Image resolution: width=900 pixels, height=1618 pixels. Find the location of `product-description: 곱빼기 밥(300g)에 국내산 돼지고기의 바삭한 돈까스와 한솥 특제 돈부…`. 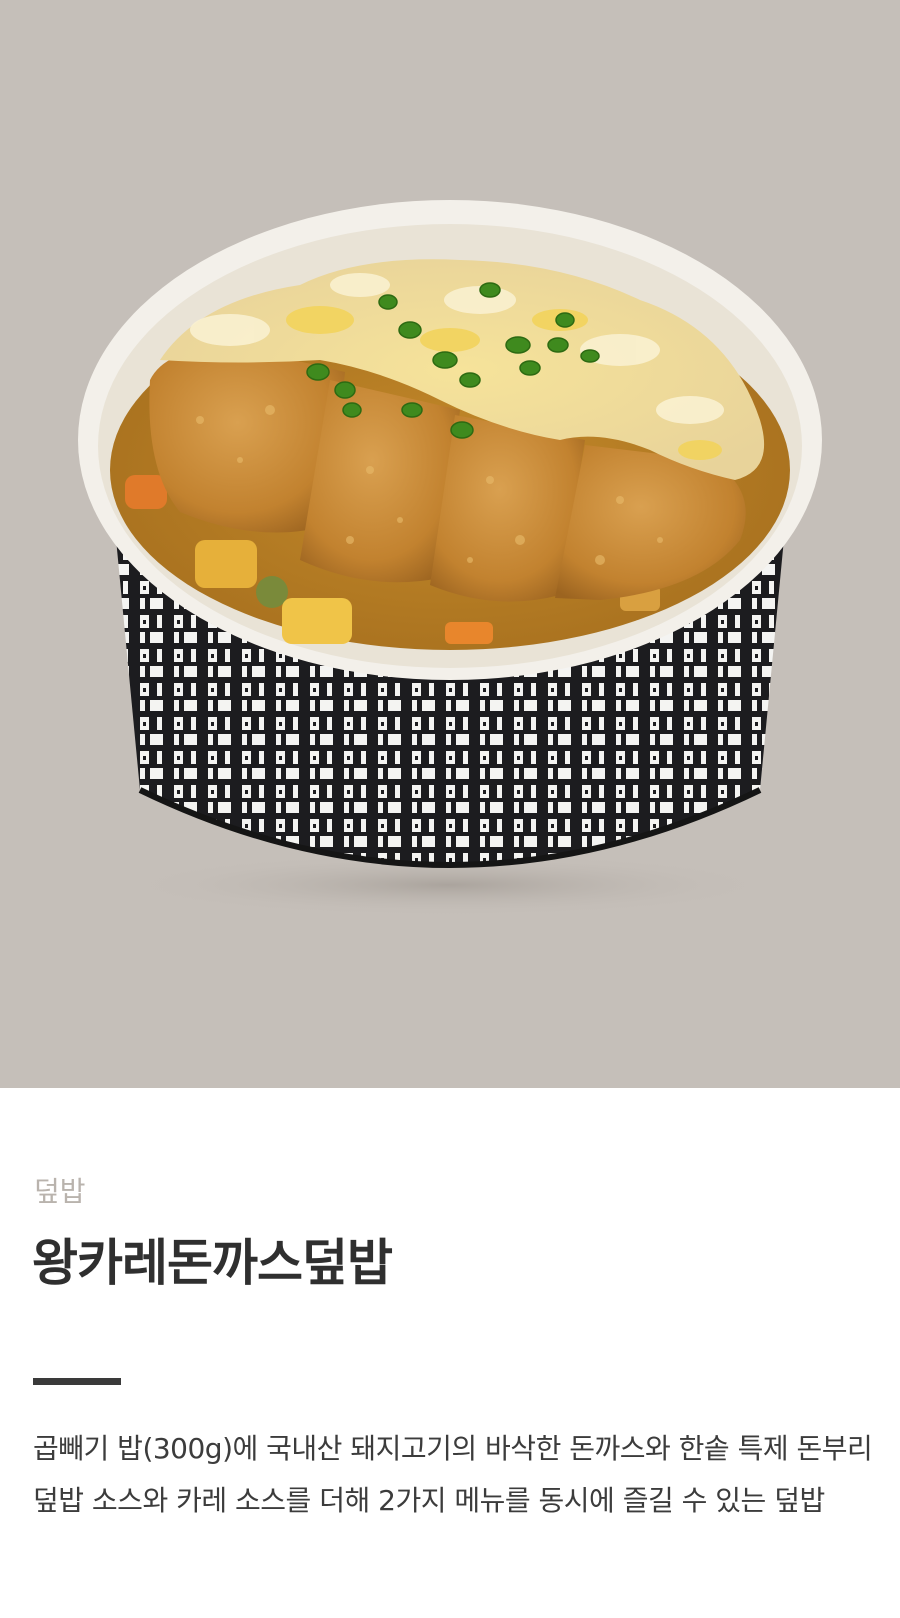

product-description: 곱빼기 밥(300g)에 국내산 돼지고기의 바삭한 돈까스와 한솥 특제 돈부… is located at coordinates (453, 1474).